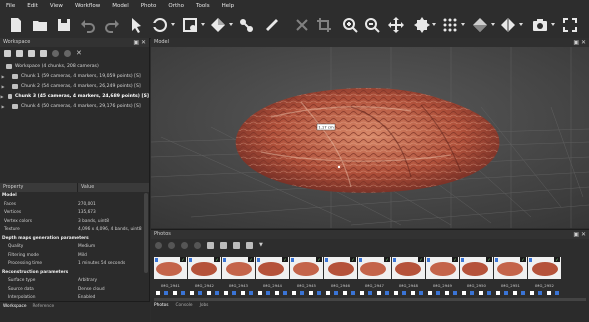 The height and width of the screenshot is (322, 589). What do you see at coordinates (74, 256) in the screenshot?
I see `property-row: Filtering mode Mild` at bounding box center [74, 256].